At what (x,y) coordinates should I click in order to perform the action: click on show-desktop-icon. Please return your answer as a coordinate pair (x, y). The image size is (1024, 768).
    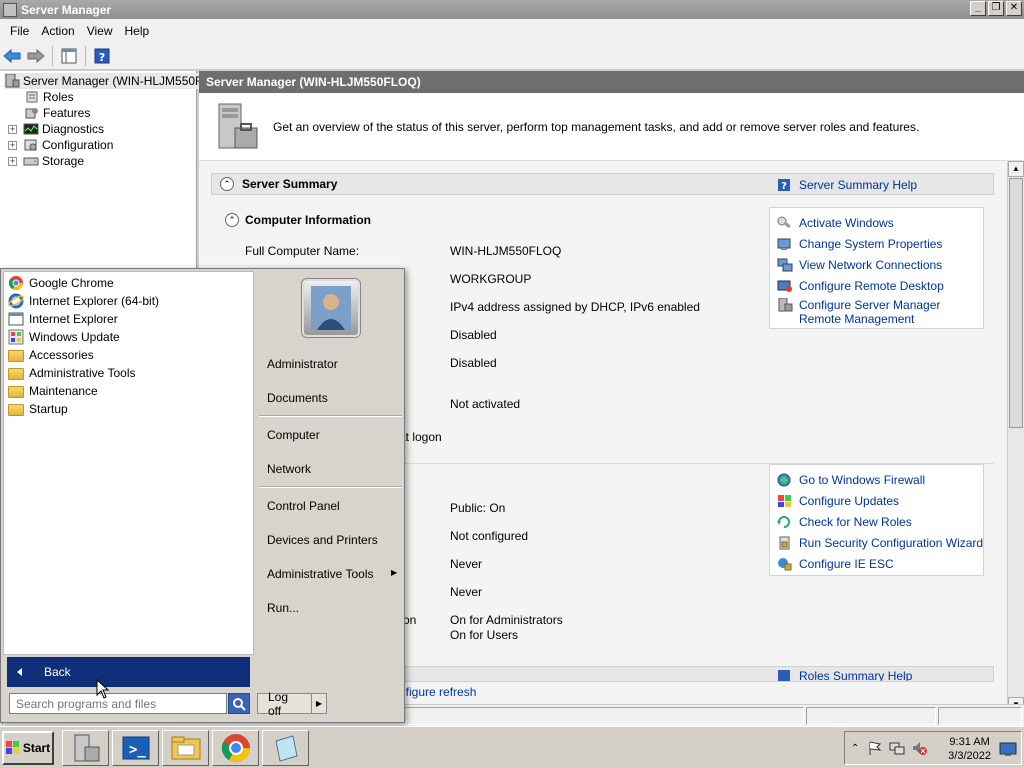
    Looking at the image, I should click on (1008, 749).